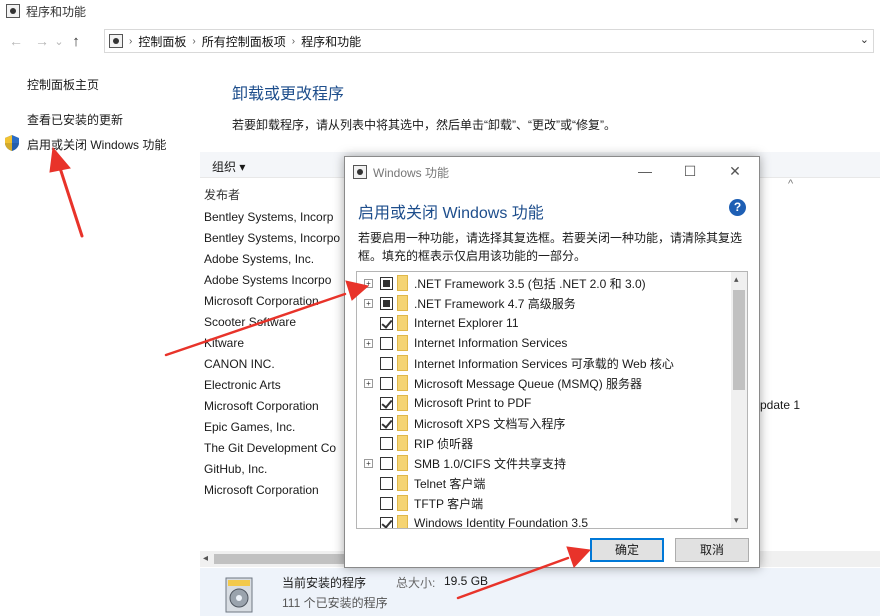 The height and width of the screenshot is (616, 880). I want to click on feature-label: Telnet 客户端, so click(450, 483).